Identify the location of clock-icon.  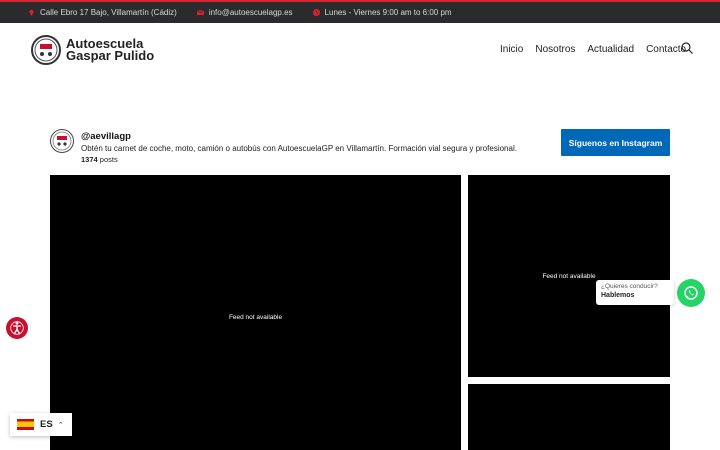
(316, 12).